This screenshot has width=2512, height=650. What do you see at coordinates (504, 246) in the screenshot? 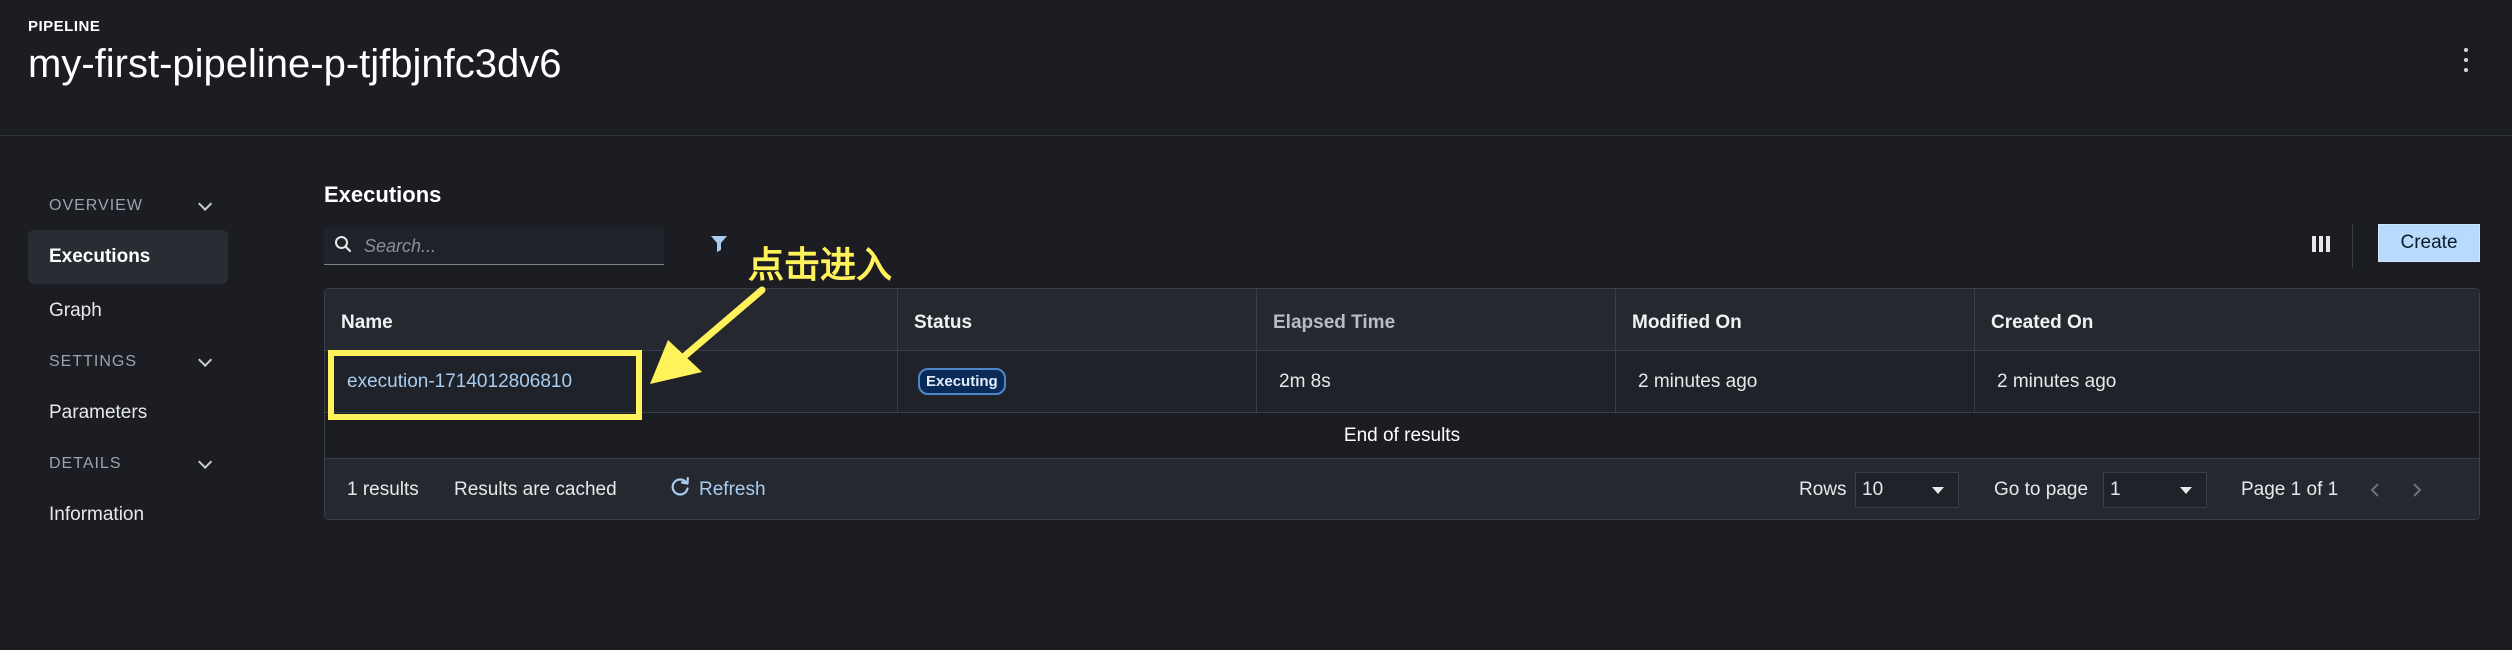
I see `search-input` at bounding box center [504, 246].